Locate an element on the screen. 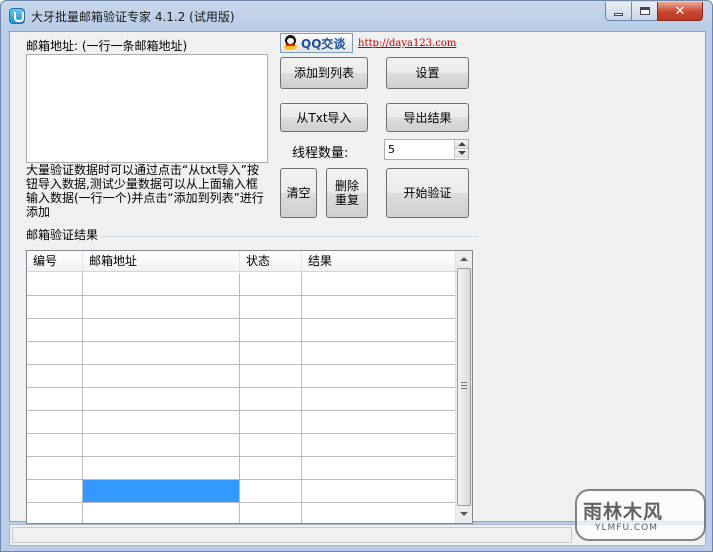 Image resolution: width=713 pixels, height=552 pixels. column-header-id: 编号 is located at coordinates (55, 261).